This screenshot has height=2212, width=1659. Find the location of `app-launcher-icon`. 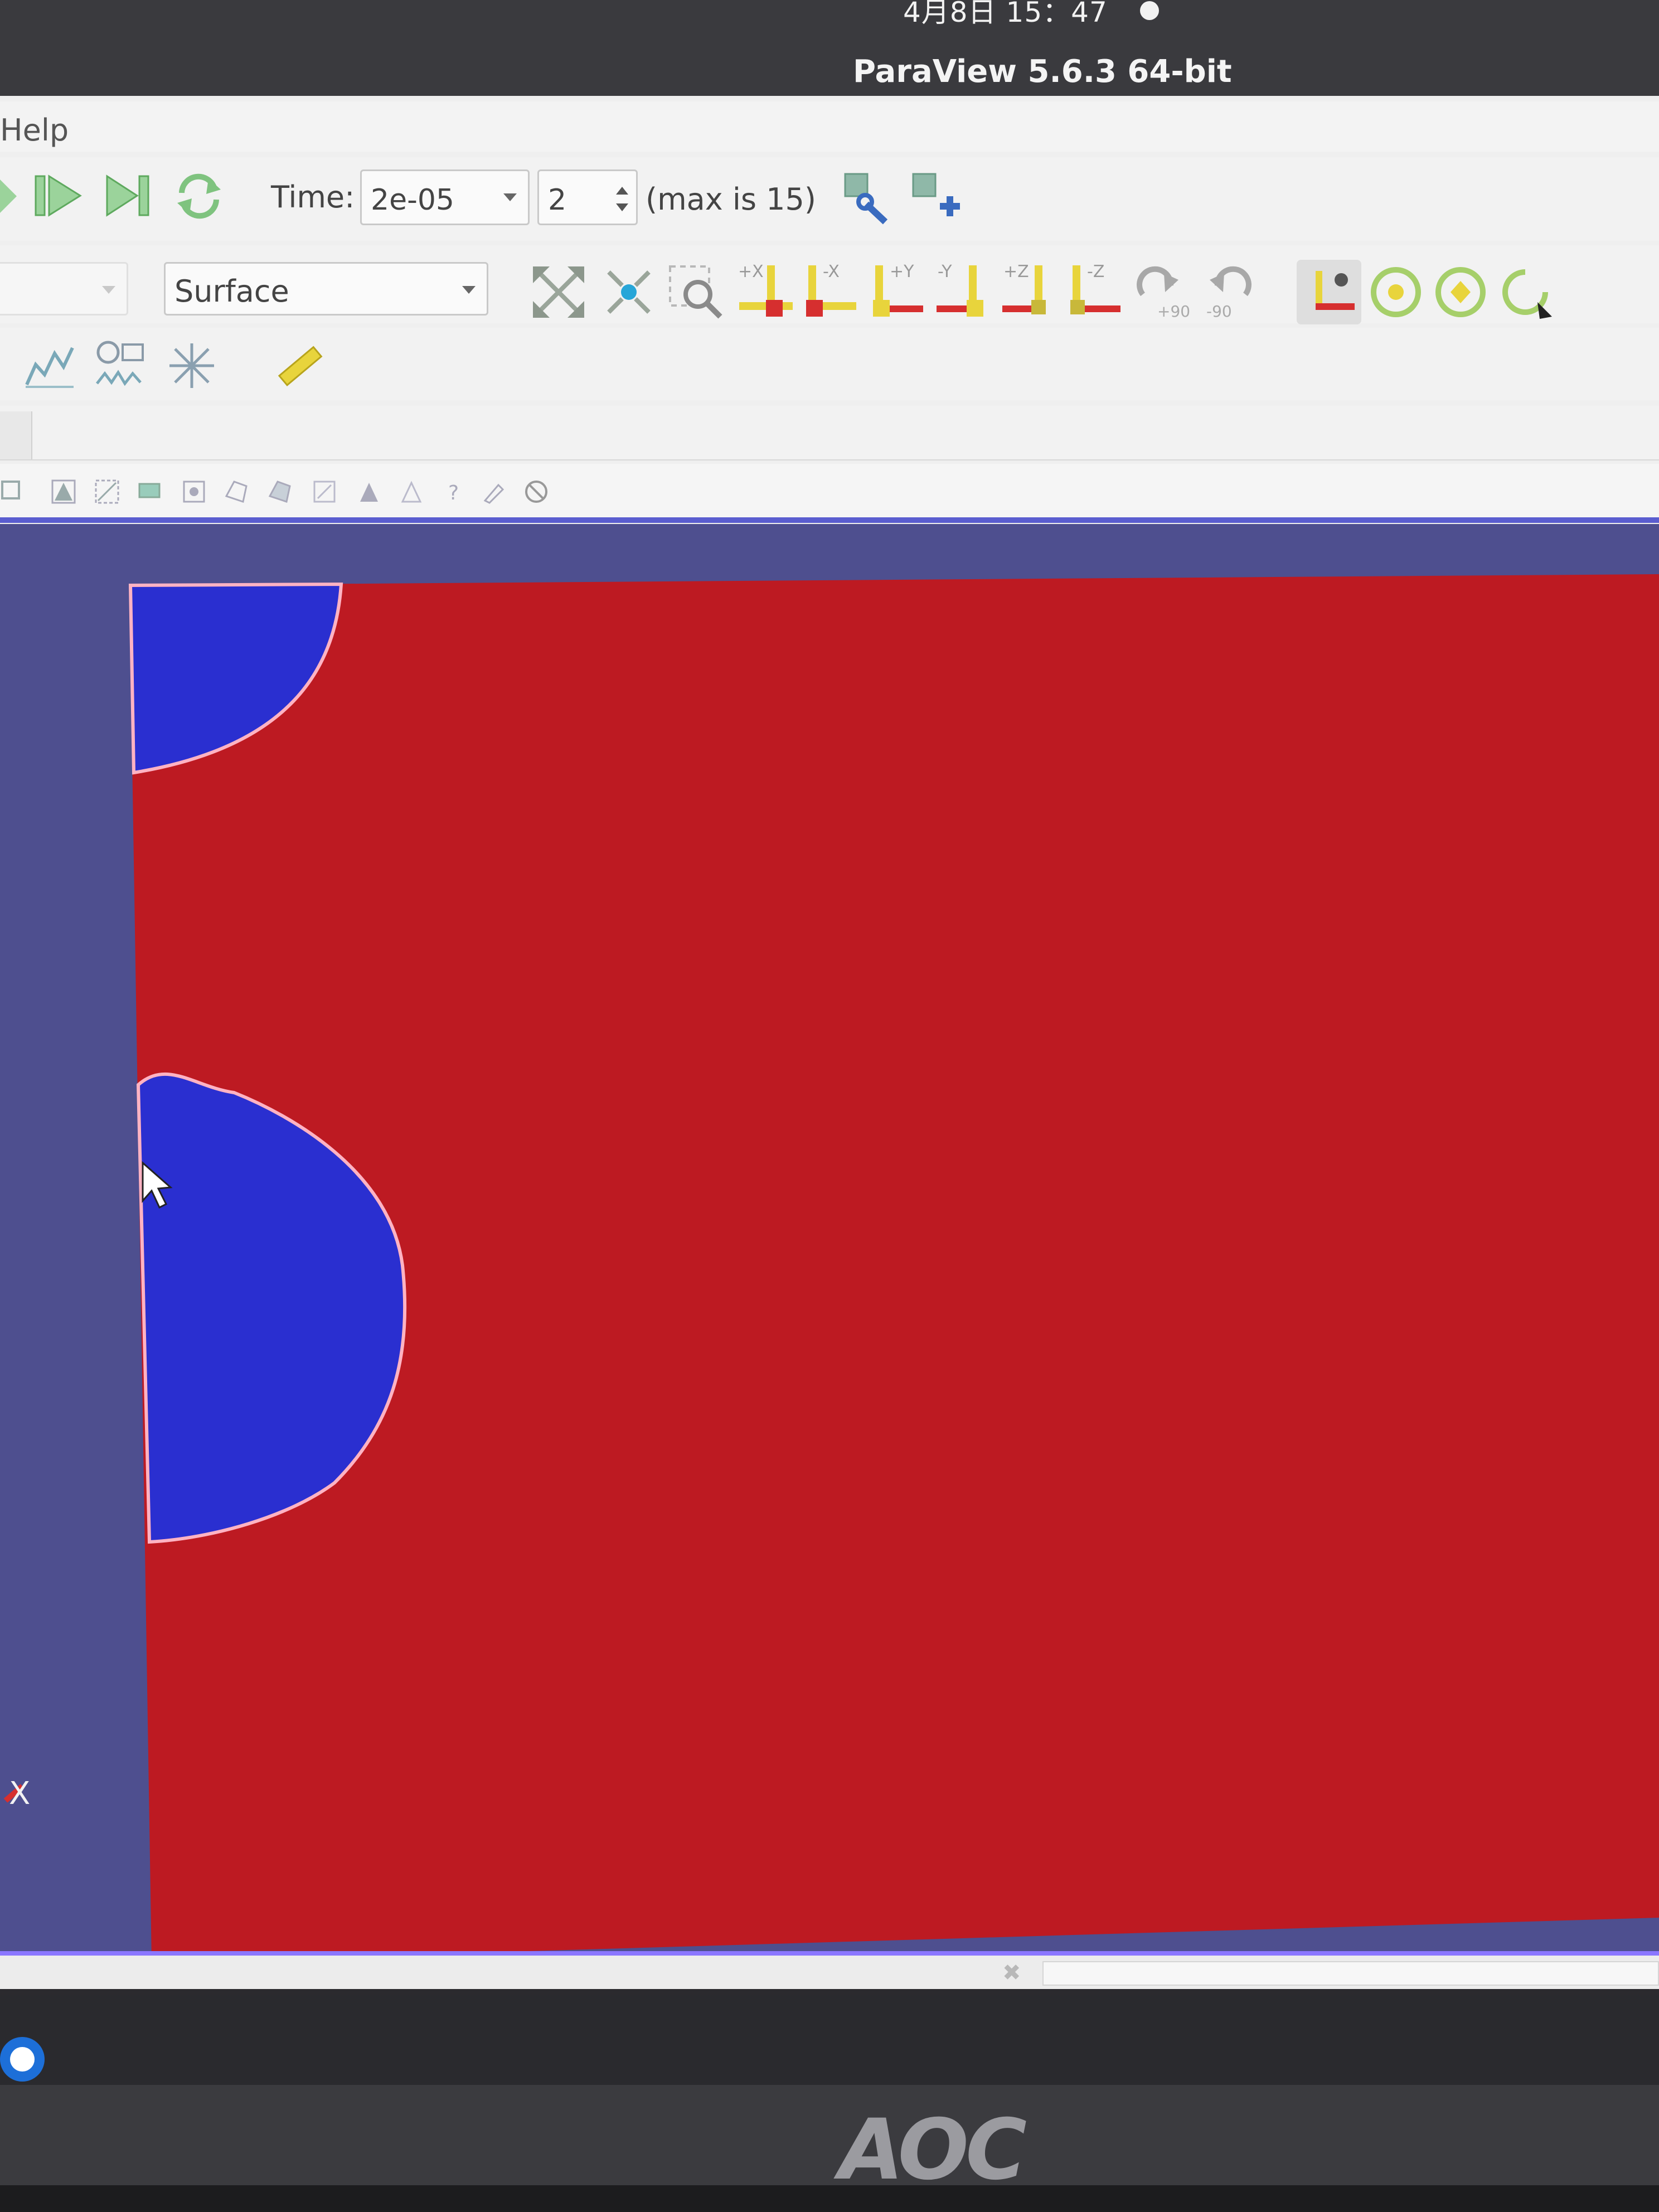

app-launcher-icon is located at coordinates (30, 2058).